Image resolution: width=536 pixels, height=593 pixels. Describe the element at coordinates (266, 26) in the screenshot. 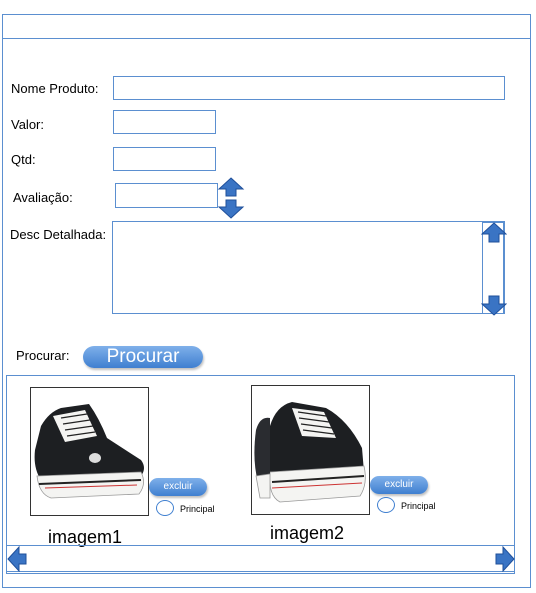

I see `title-bar` at that location.